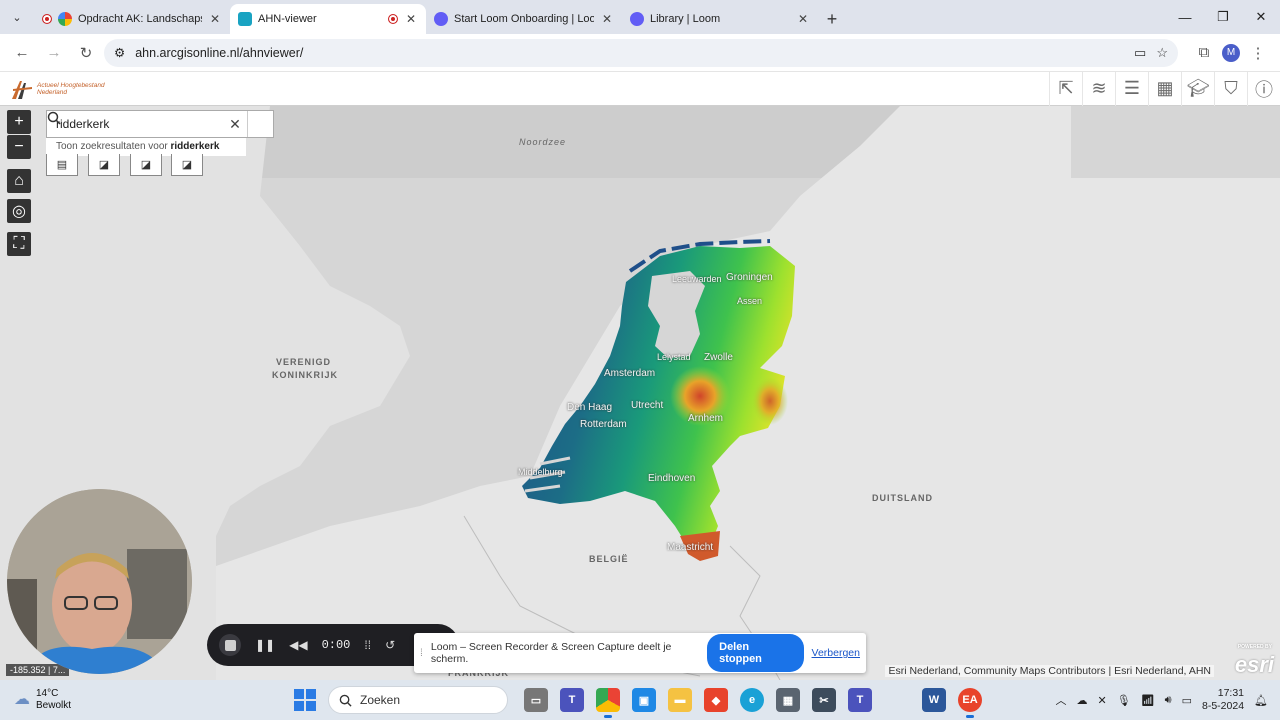  Describe the element at coordinates (1065, 88) in the screenshot. I see `share-icon: ⇱` at that location.